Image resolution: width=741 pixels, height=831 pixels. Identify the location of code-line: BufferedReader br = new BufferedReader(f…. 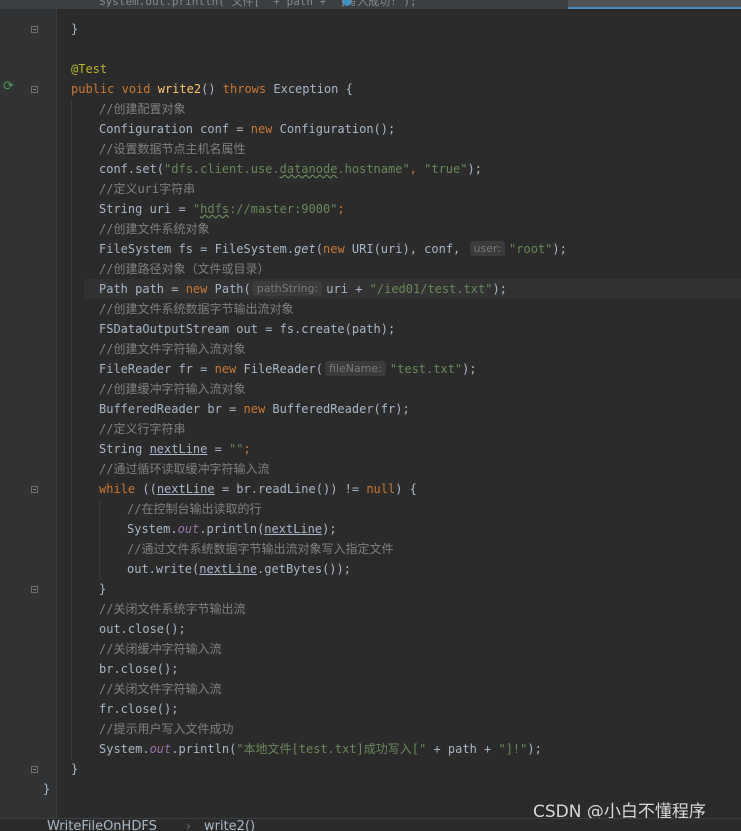
(254, 409).